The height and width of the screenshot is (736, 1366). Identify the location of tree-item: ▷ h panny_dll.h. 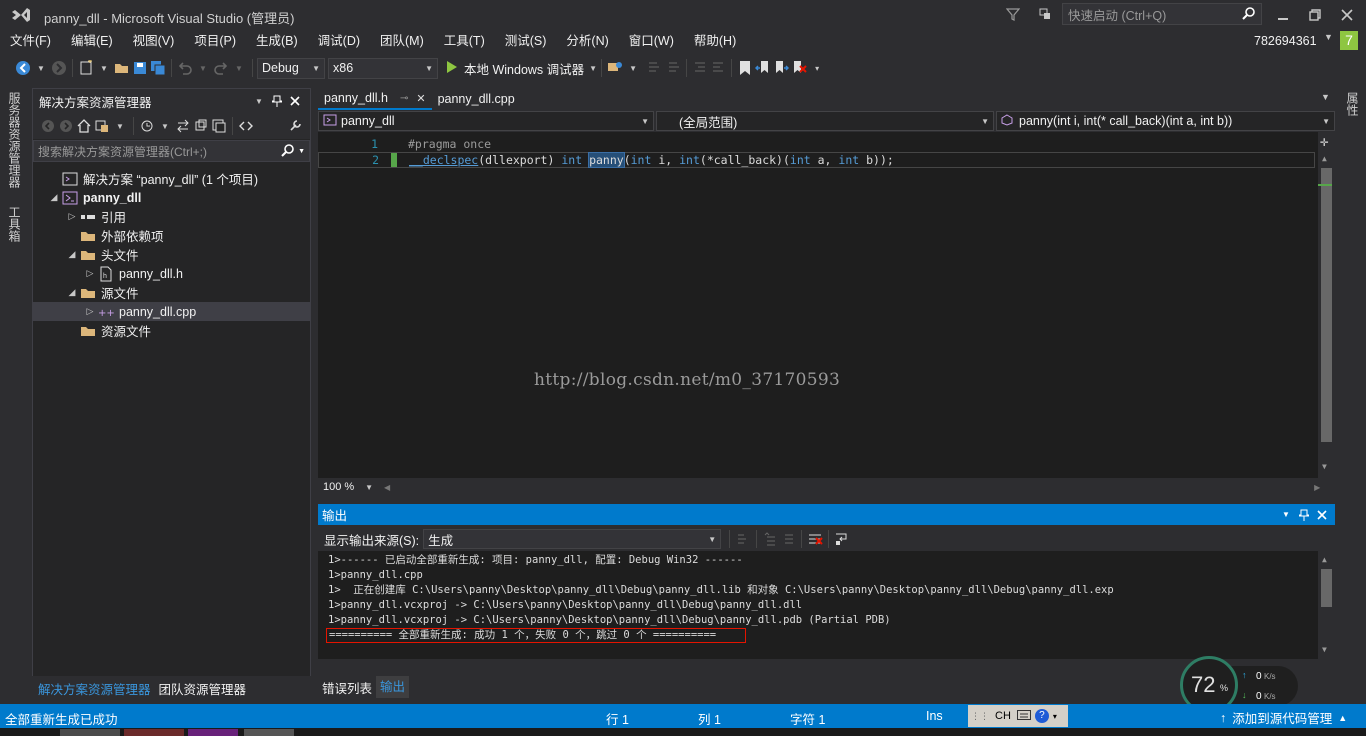
(171, 273).